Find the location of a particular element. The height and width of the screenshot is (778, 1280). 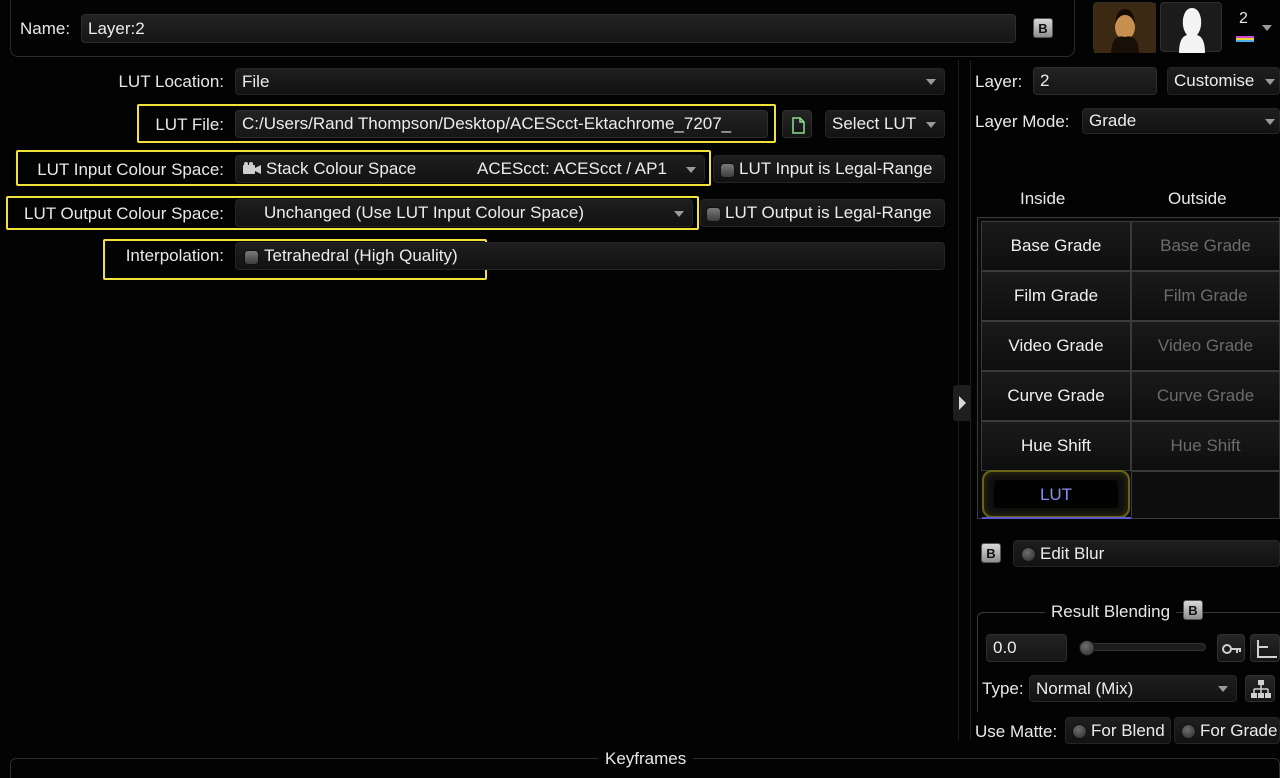

for-grade-toggle: For Grade is located at coordinates (1227, 730).